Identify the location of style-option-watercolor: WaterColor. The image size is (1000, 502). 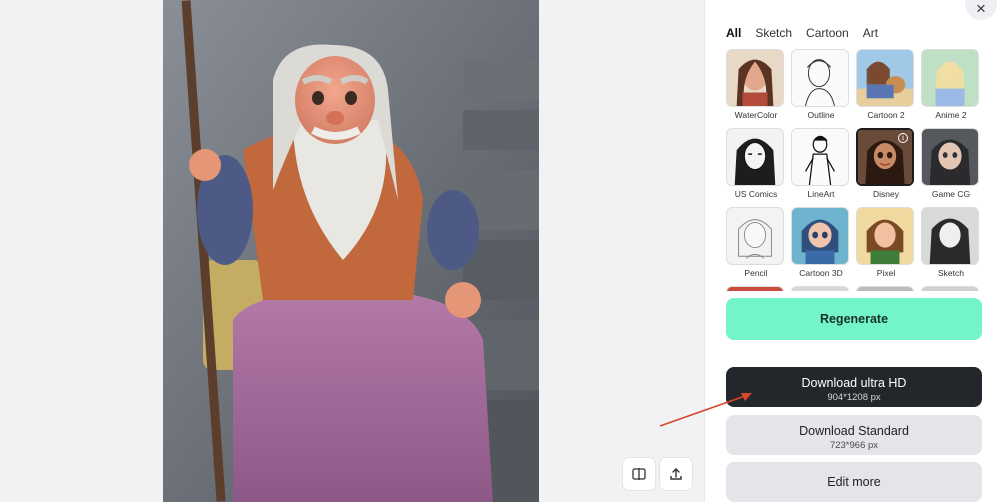
(756, 84).